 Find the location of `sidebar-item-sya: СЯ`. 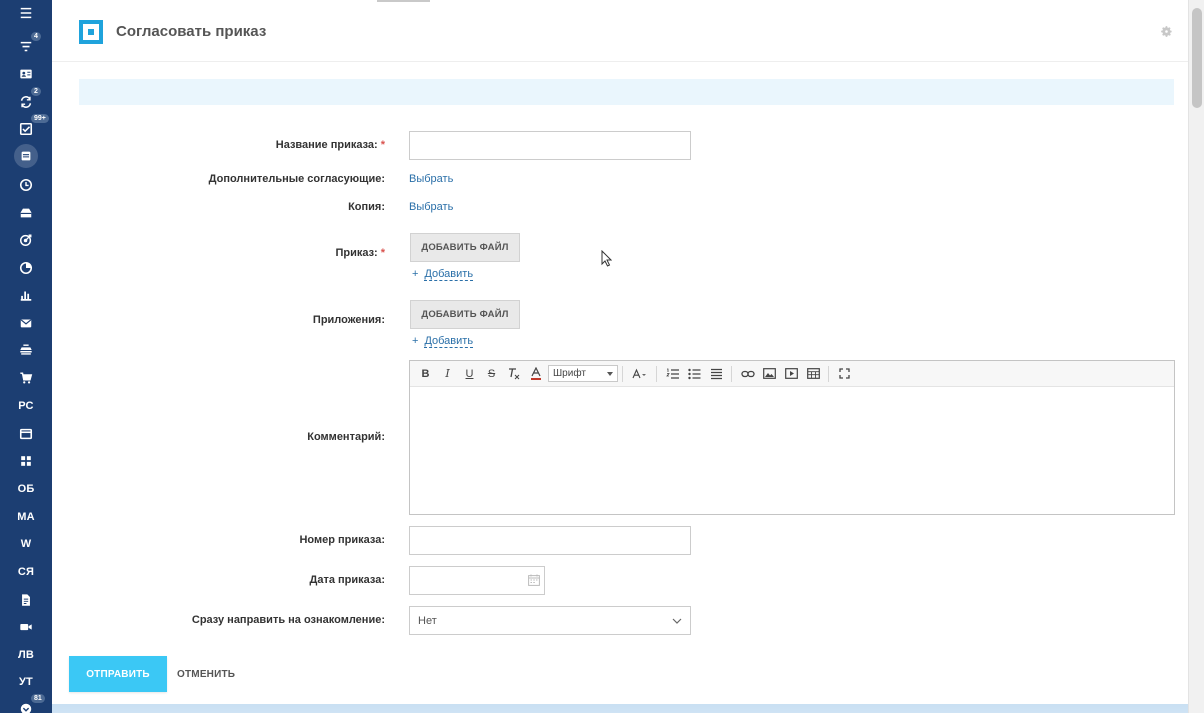

sidebar-item-sya: СЯ is located at coordinates (26, 572).